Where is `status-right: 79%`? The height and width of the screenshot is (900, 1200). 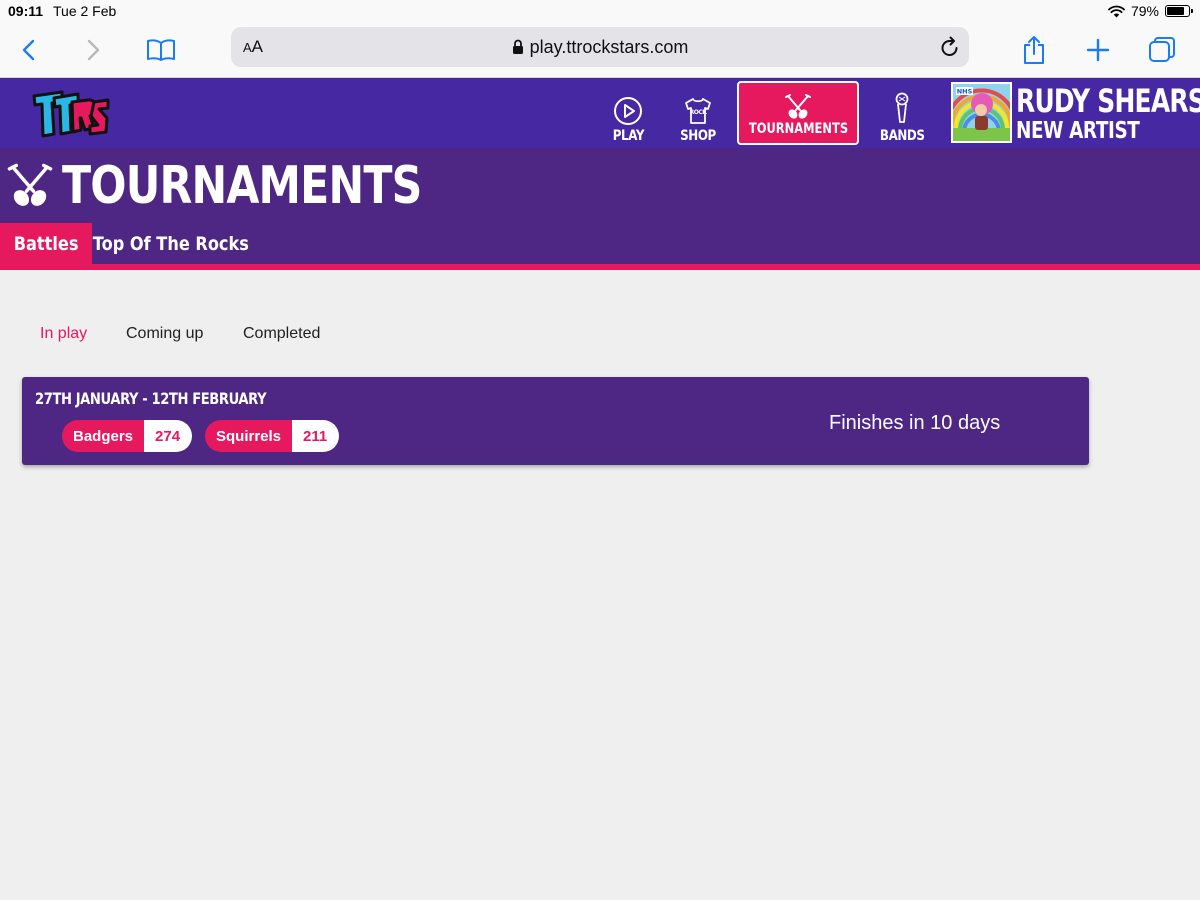 status-right: 79% is located at coordinates (1150, 11).